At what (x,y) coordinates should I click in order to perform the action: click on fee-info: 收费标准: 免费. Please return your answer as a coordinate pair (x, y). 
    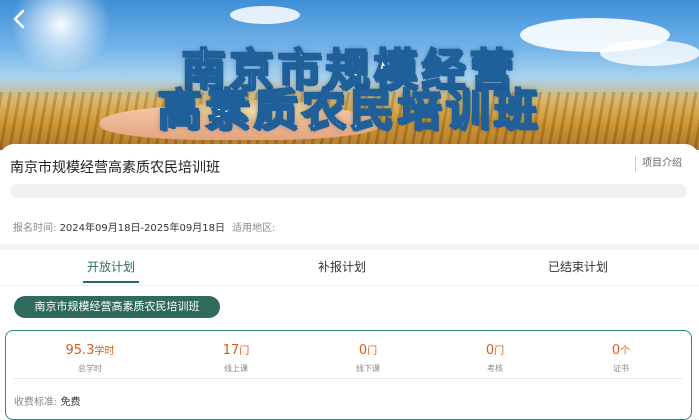
    Looking at the image, I should click on (47, 400).